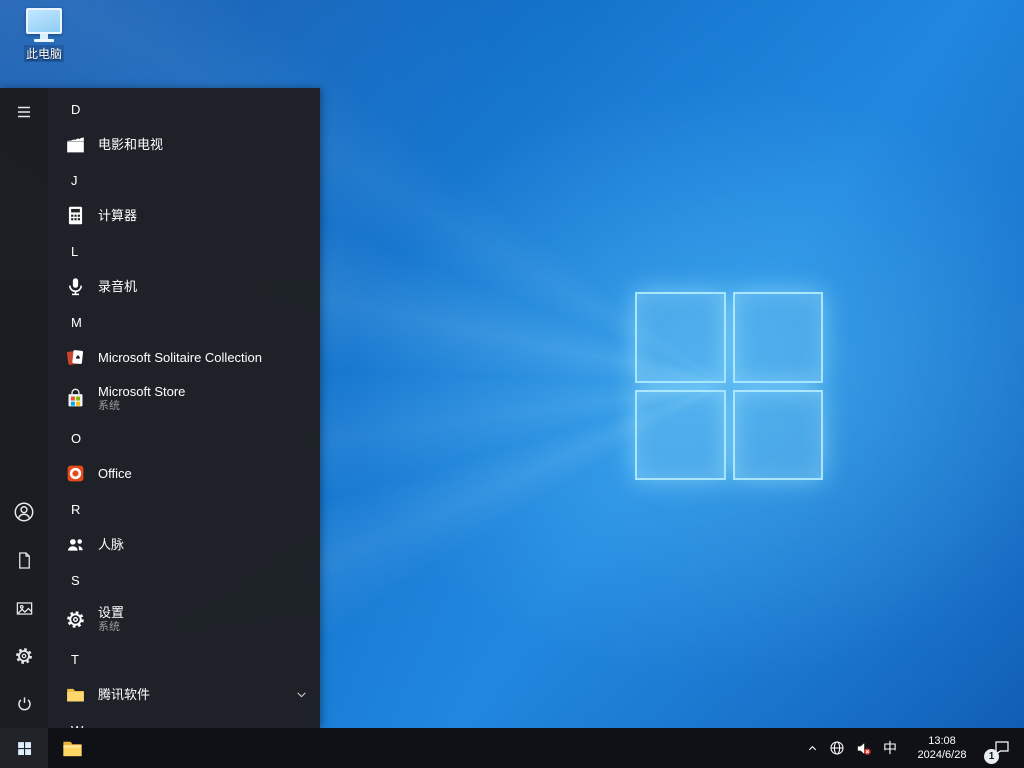 The width and height of the screenshot is (1024, 768). I want to click on power-icon, so click(24, 703).